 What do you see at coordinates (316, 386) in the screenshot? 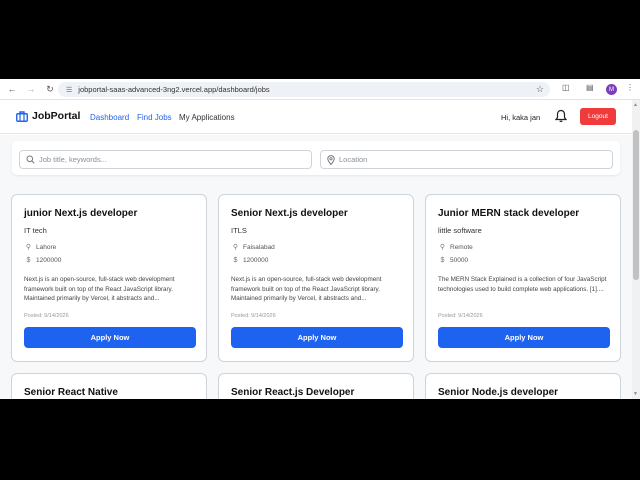
I see `job-card: Senior React.js Developer` at bounding box center [316, 386].